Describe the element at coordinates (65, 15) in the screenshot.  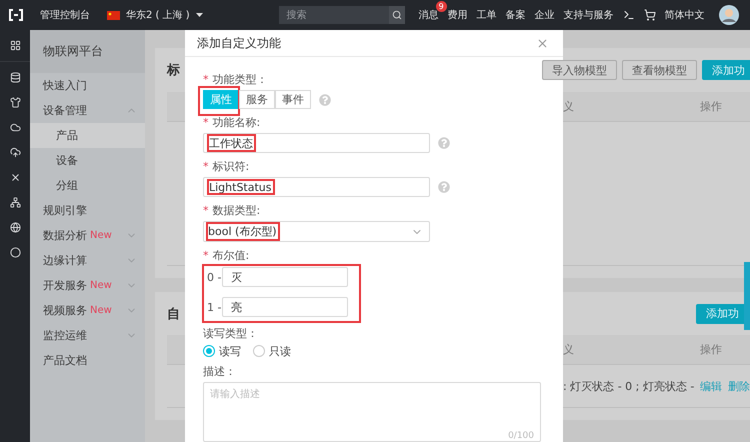
I see `console-title: 管理控制台` at that location.